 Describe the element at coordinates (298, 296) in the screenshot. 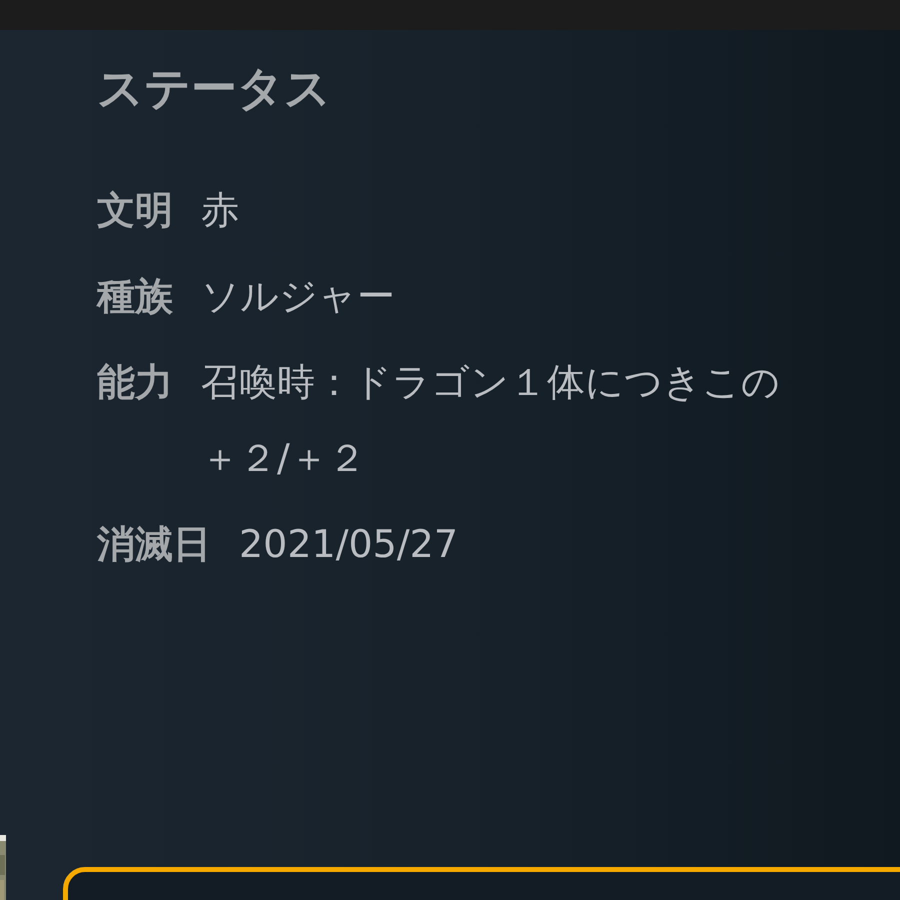

I see `field-value: ソルジャー` at that location.